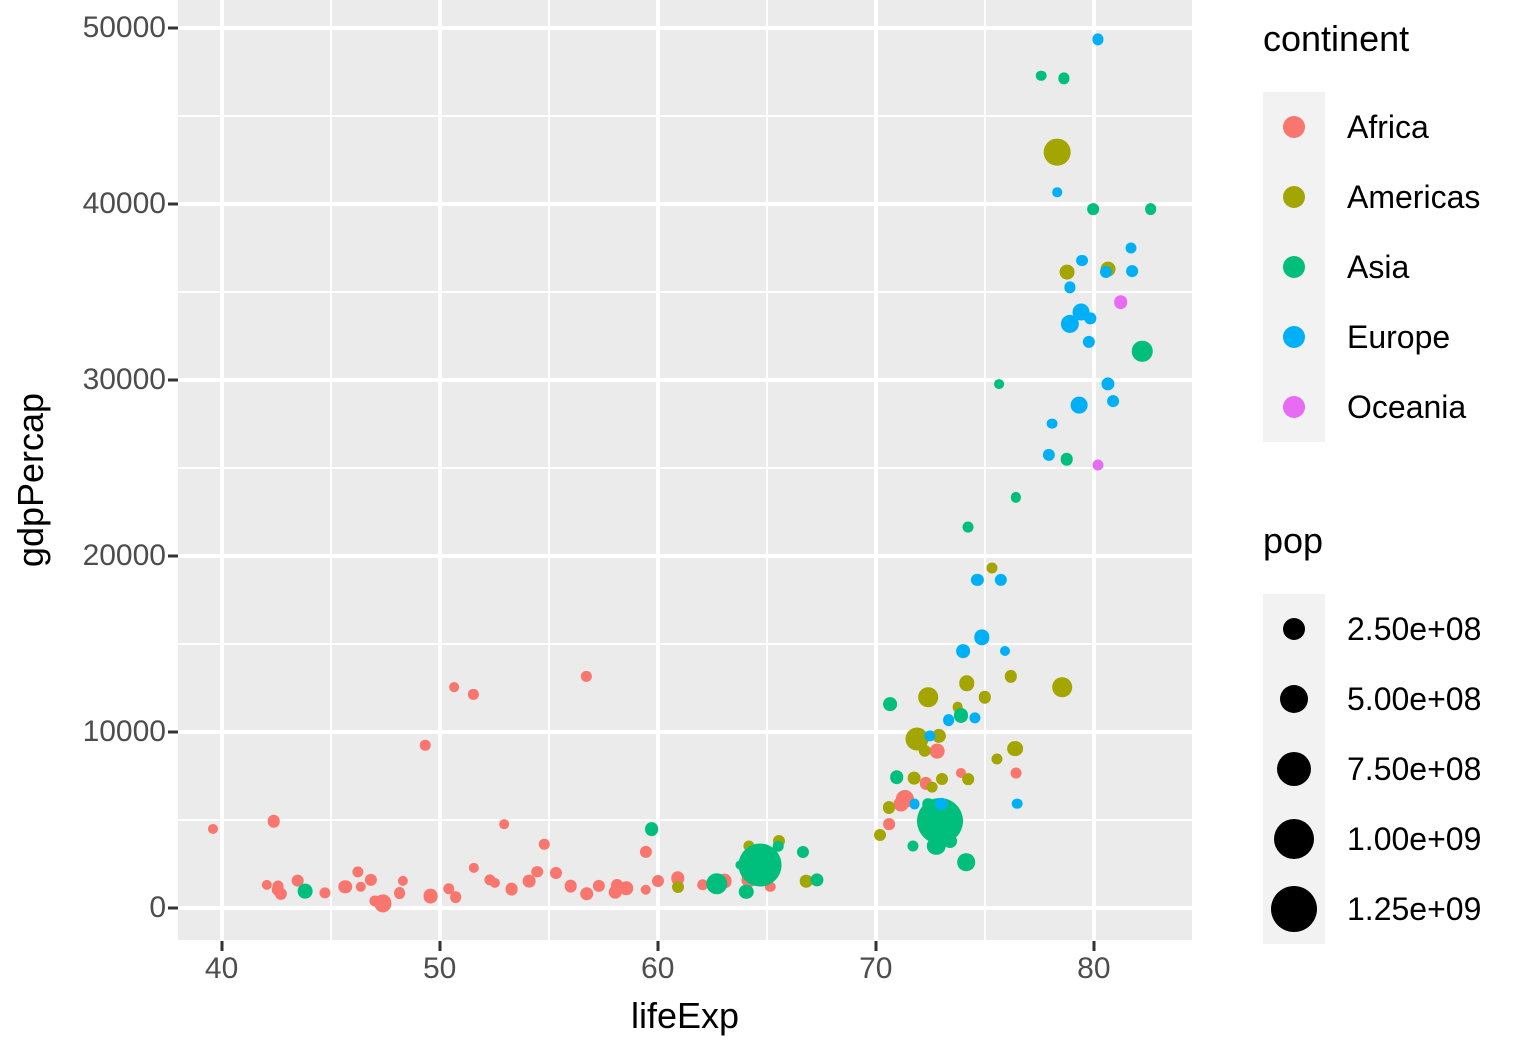  Describe the element at coordinates (1372, 629) in the screenshot. I see `pop-legend-item: 2.50e+08` at that location.